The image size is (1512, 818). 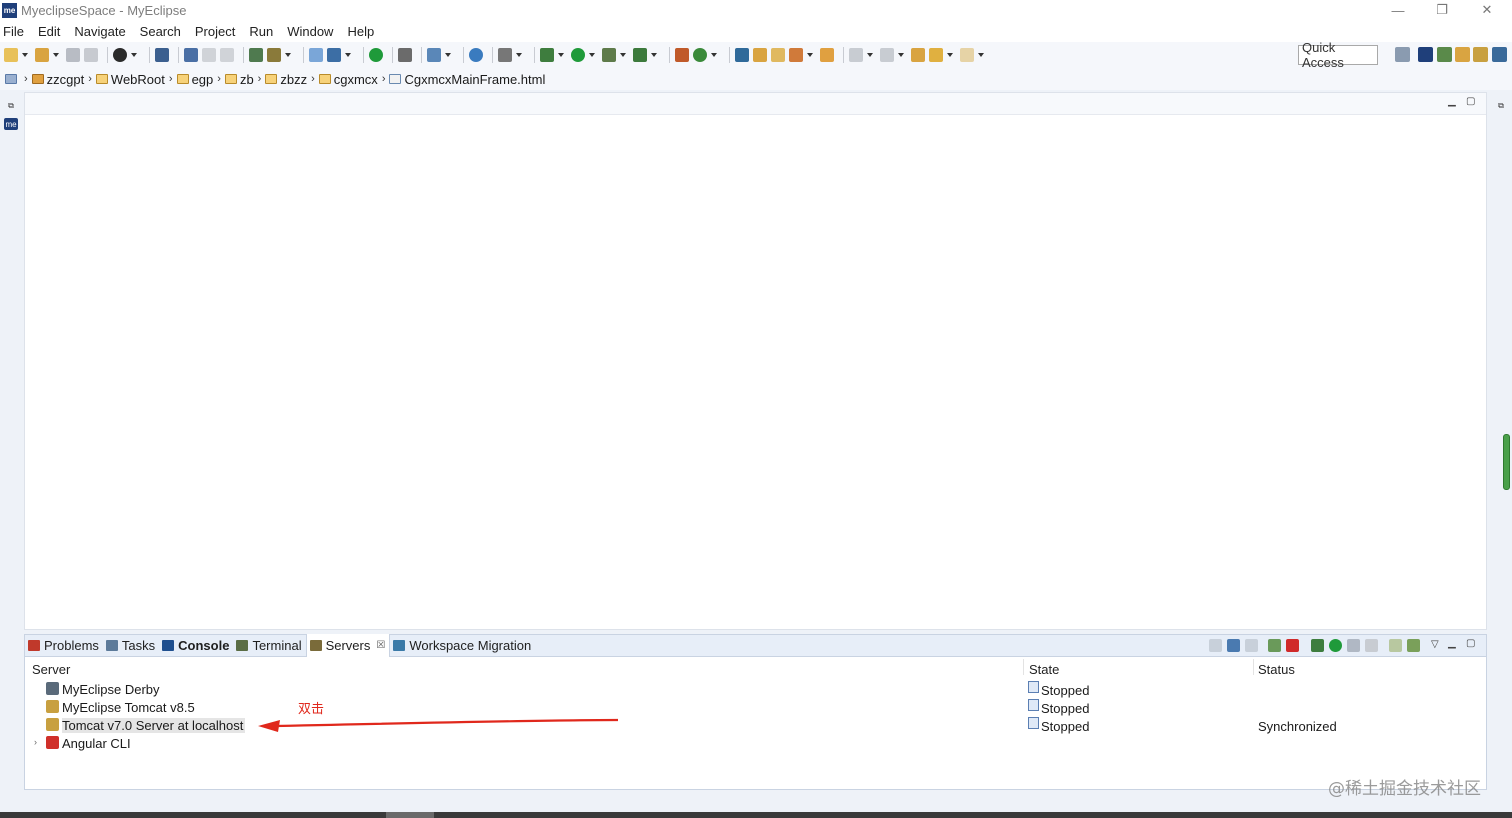 What do you see at coordinates (1335, 645) in the screenshot?
I see `start-server-icon` at bounding box center [1335, 645].